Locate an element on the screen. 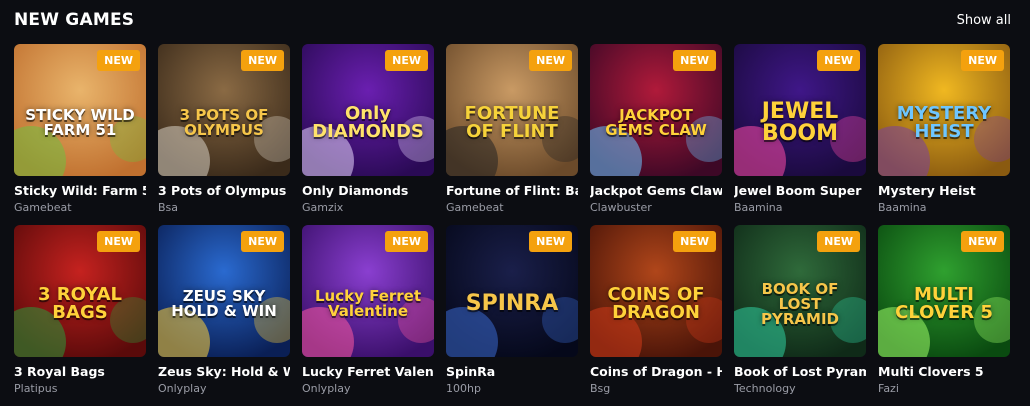  game-provider: Bsg is located at coordinates (600, 388).